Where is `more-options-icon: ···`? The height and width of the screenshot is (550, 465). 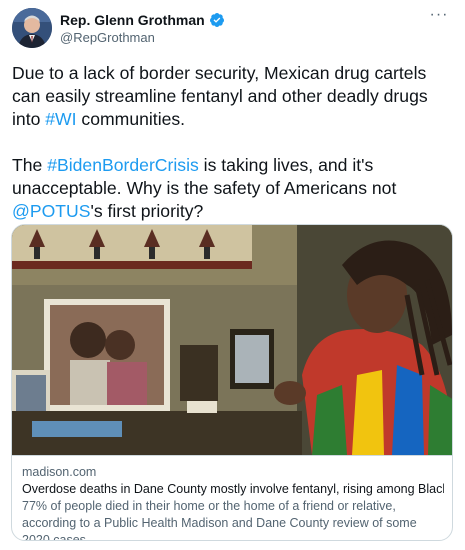
more-options-icon: ··· is located at coordinates (439, 17).